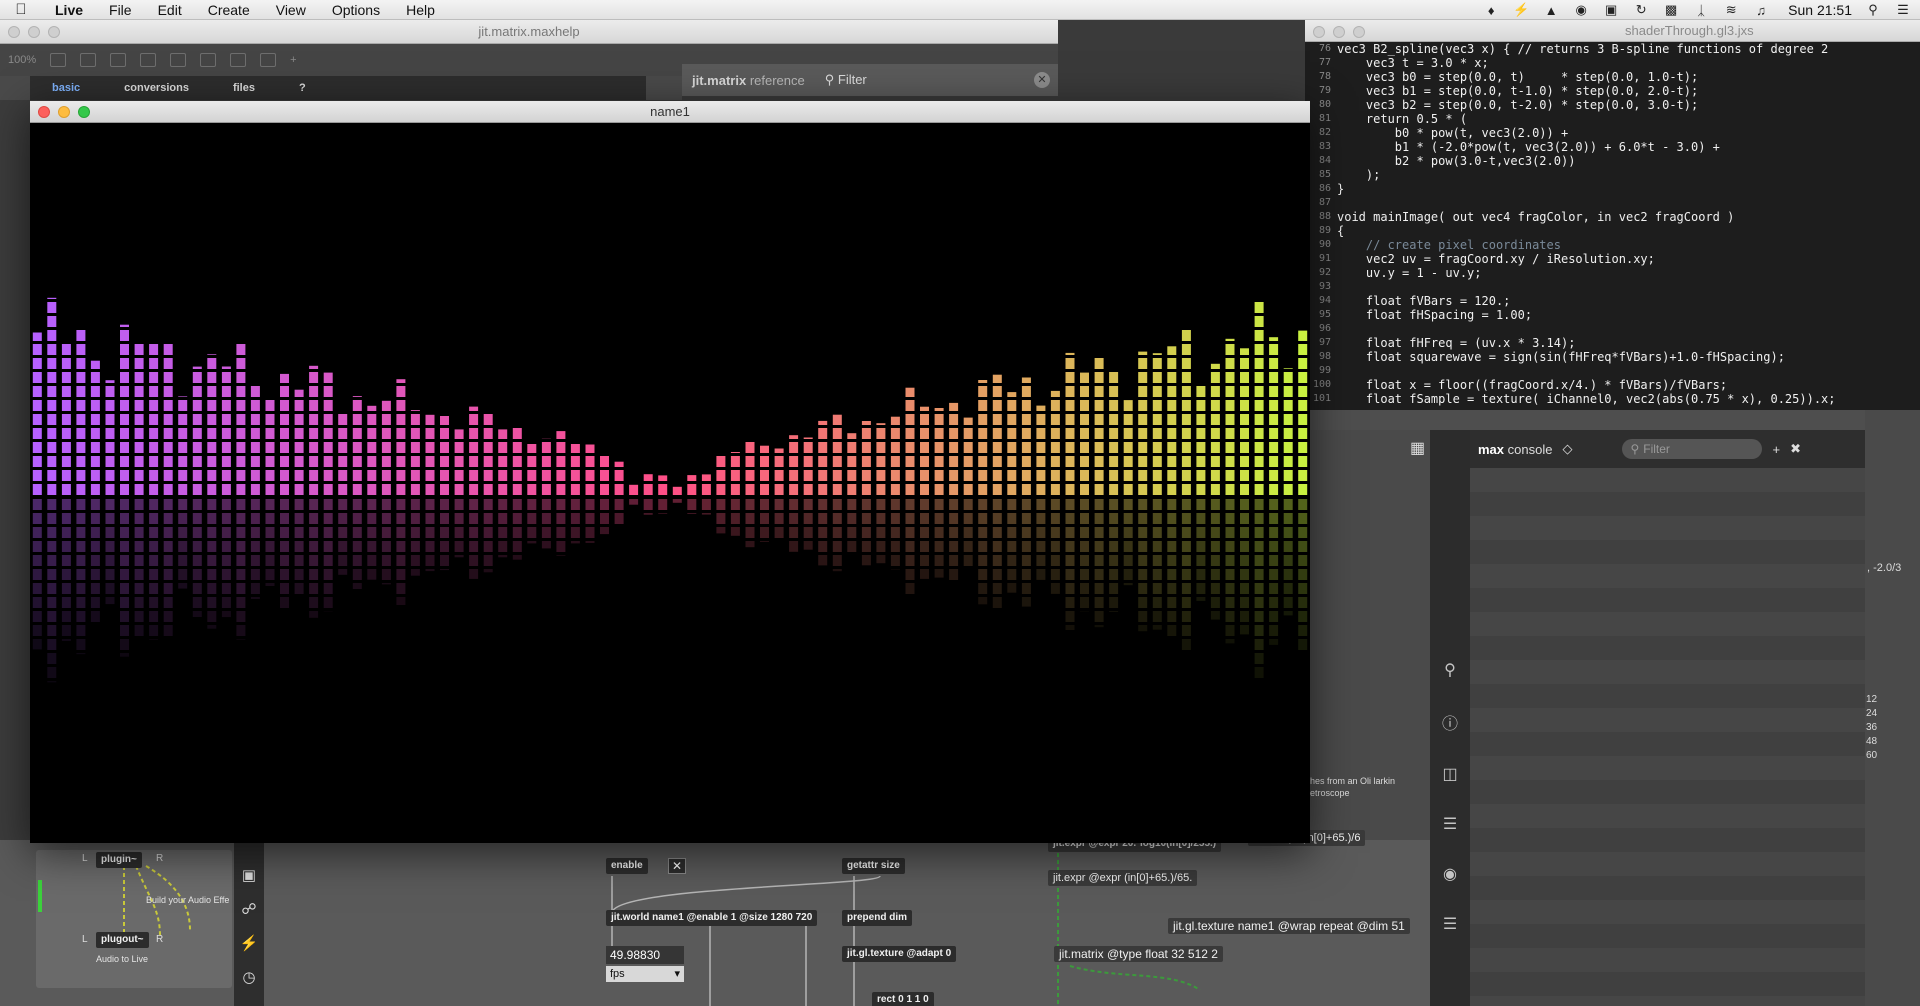 This screenshot has width=1920, height=1006. What do you see at coordinates (1612, 301) in the screenshot?
I see `code-line: 94 float fVBars = 120.;` at bounding box center [1612, 301].